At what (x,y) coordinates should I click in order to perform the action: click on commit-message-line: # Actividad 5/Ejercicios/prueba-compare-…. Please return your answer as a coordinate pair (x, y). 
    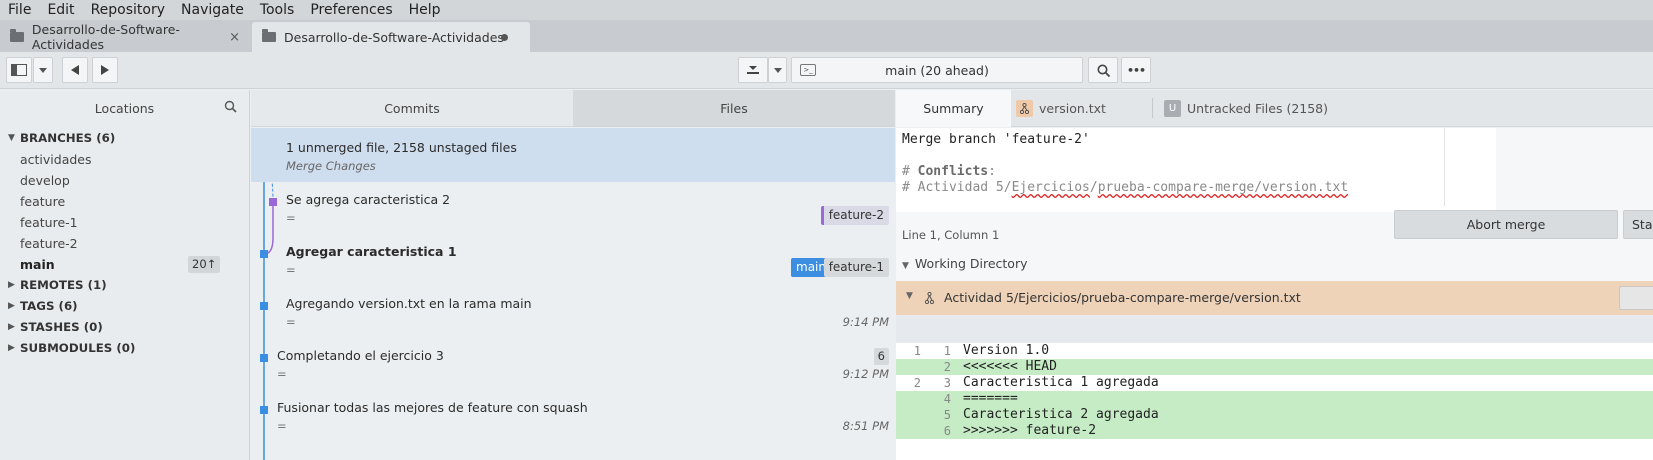
    Looking at the image, I should click on (1125, 187).